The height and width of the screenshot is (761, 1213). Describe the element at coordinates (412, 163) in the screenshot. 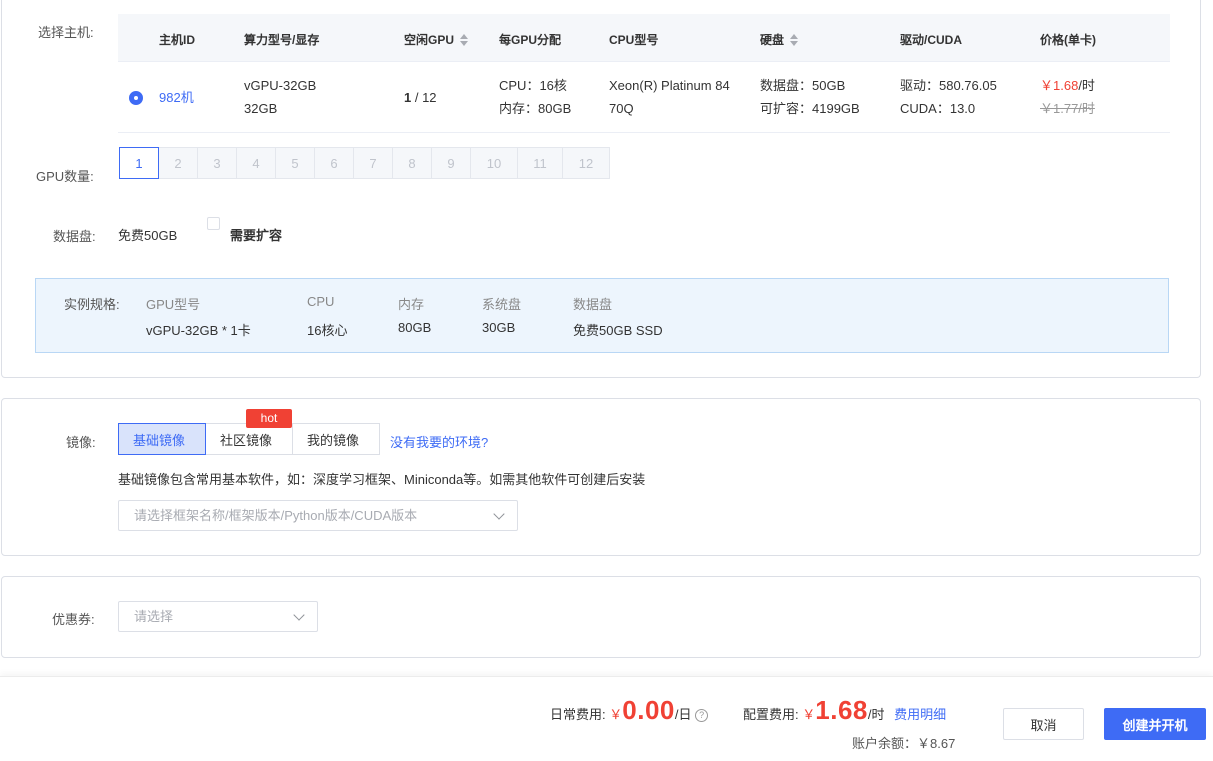

I see `gpu-count-option: 8` at that location.